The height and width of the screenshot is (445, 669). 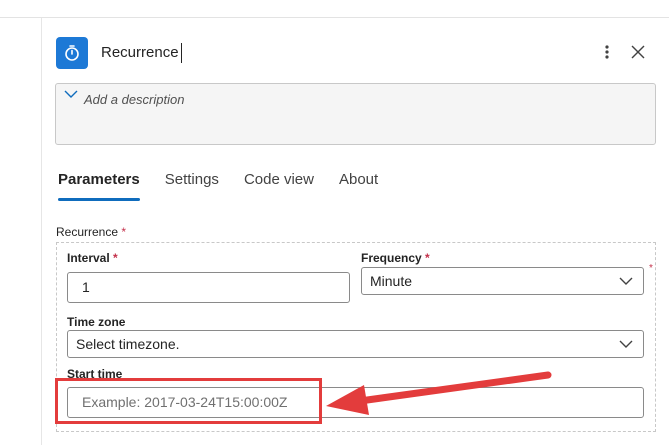 I want to click on more-vertical-icon, so click(x=607, y=52).